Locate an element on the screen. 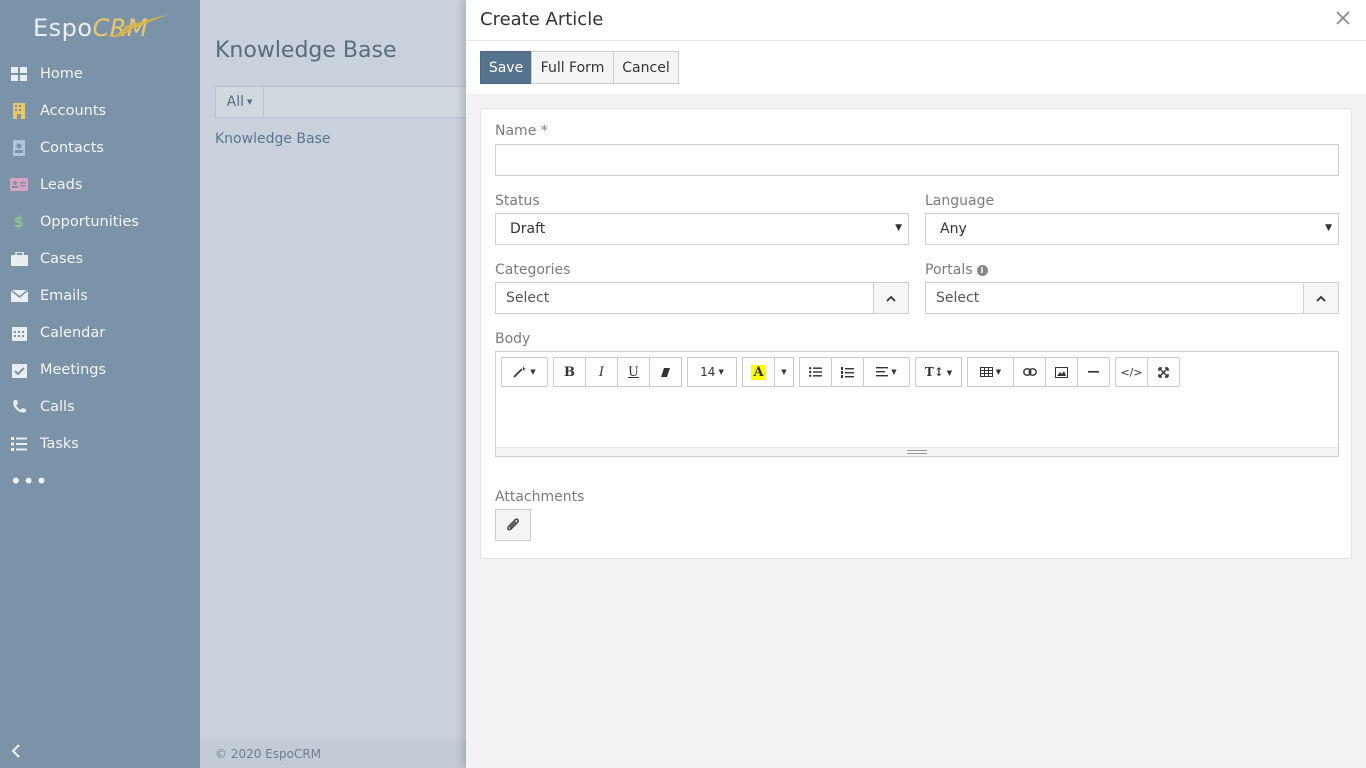 The width and height of the screenshot is (1366, 768). underline-button: U is located at coordinates (633, 372).